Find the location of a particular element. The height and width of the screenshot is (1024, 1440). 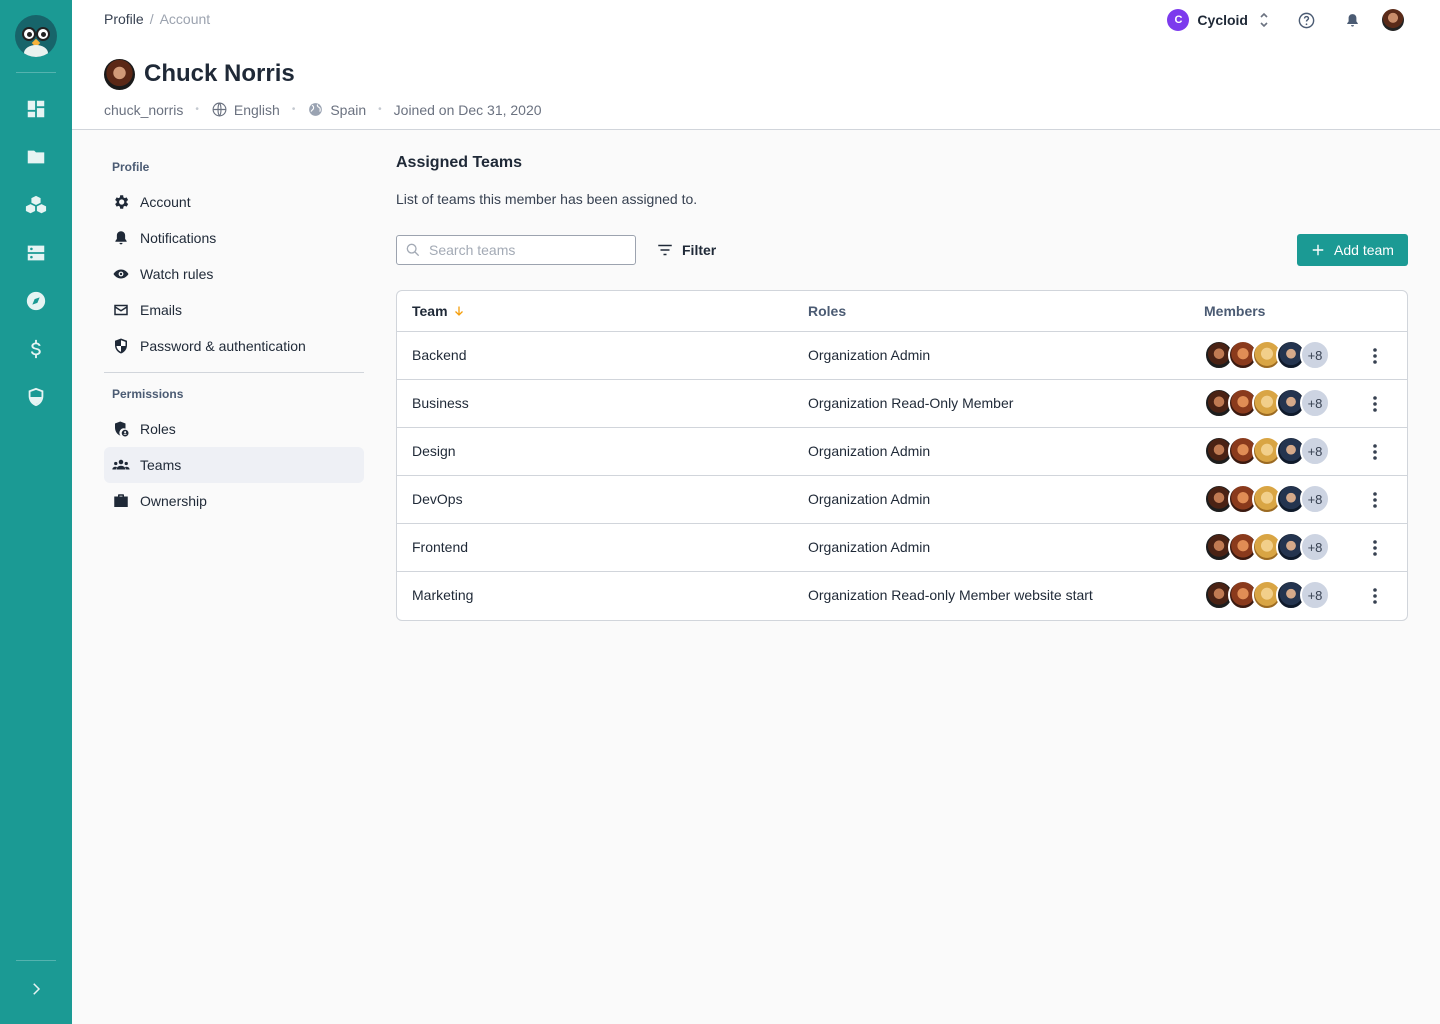

folder-icon is located at coordinates (36, 157).